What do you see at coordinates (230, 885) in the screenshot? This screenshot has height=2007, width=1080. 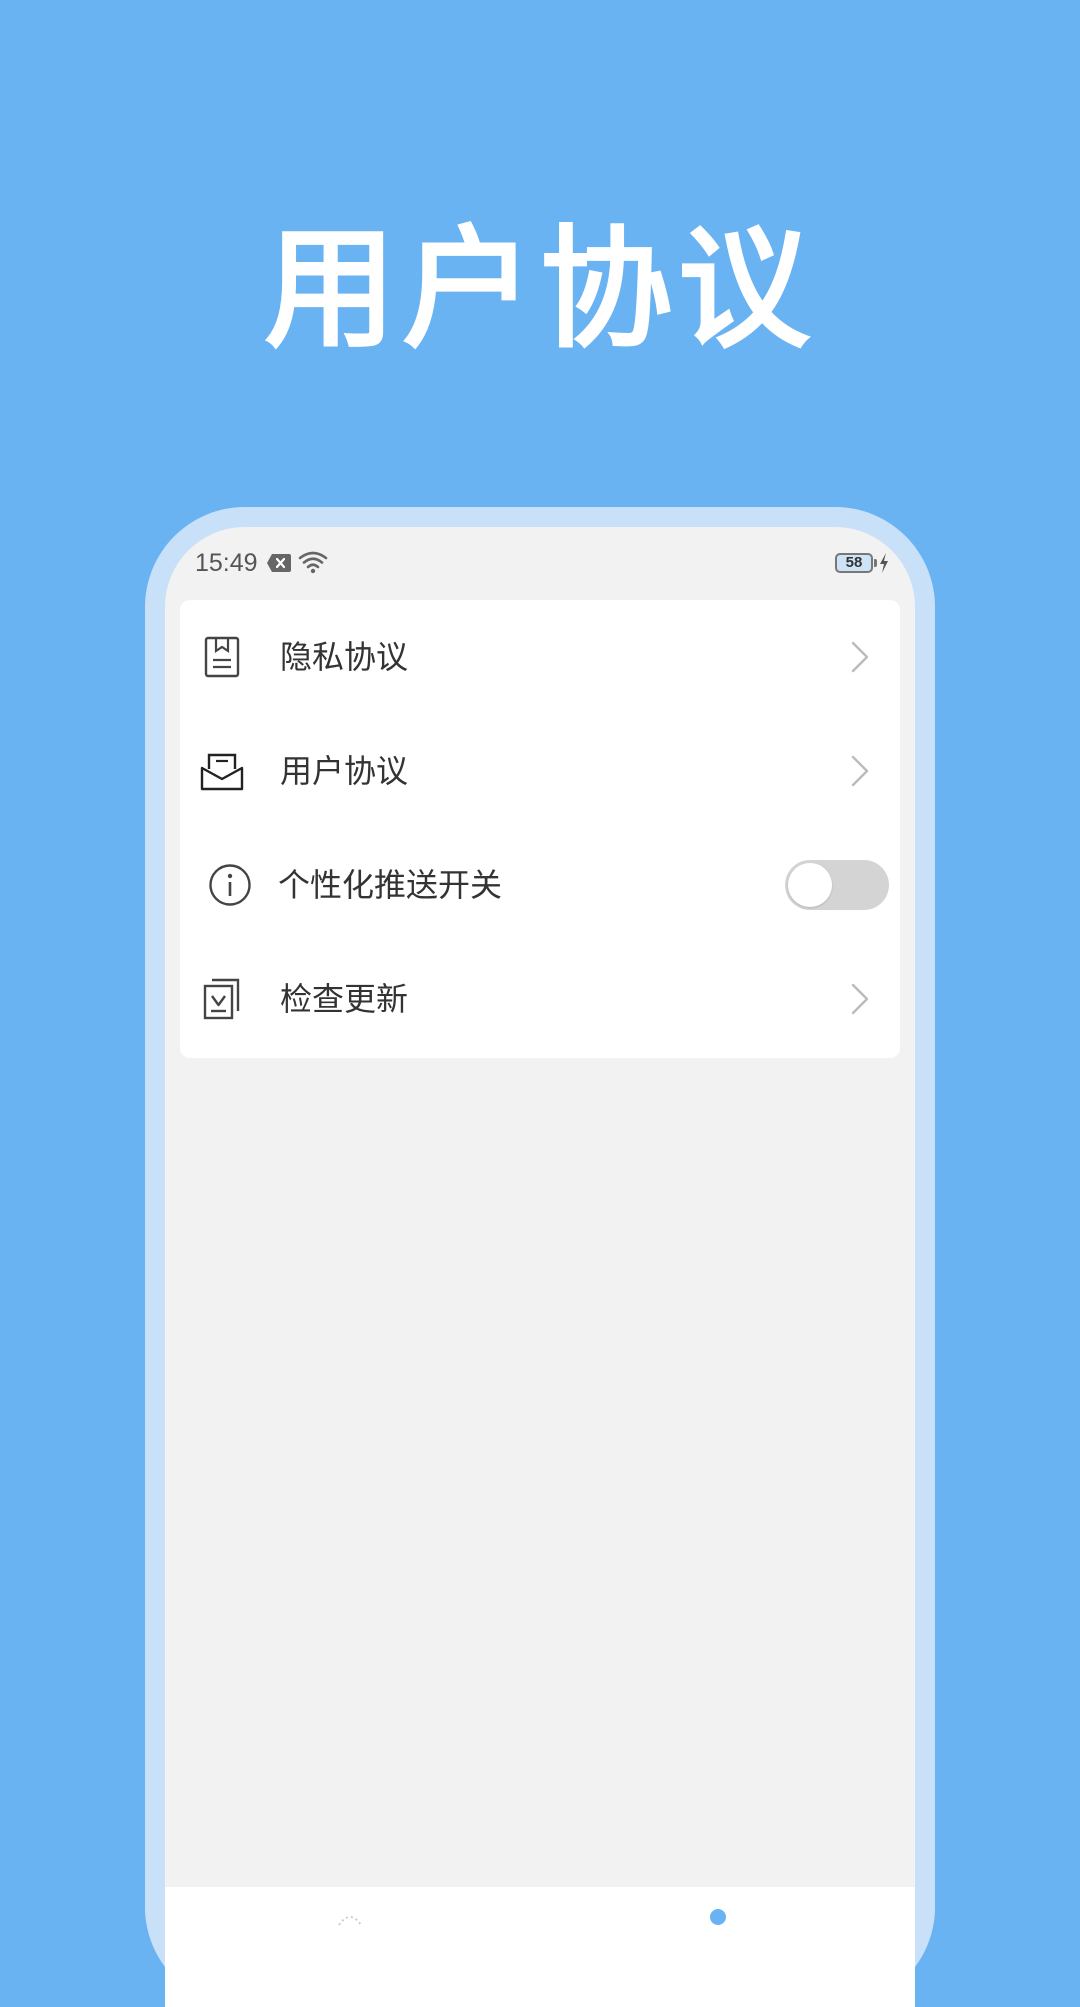 I see `info-icon` at bounding box center [230, 885].